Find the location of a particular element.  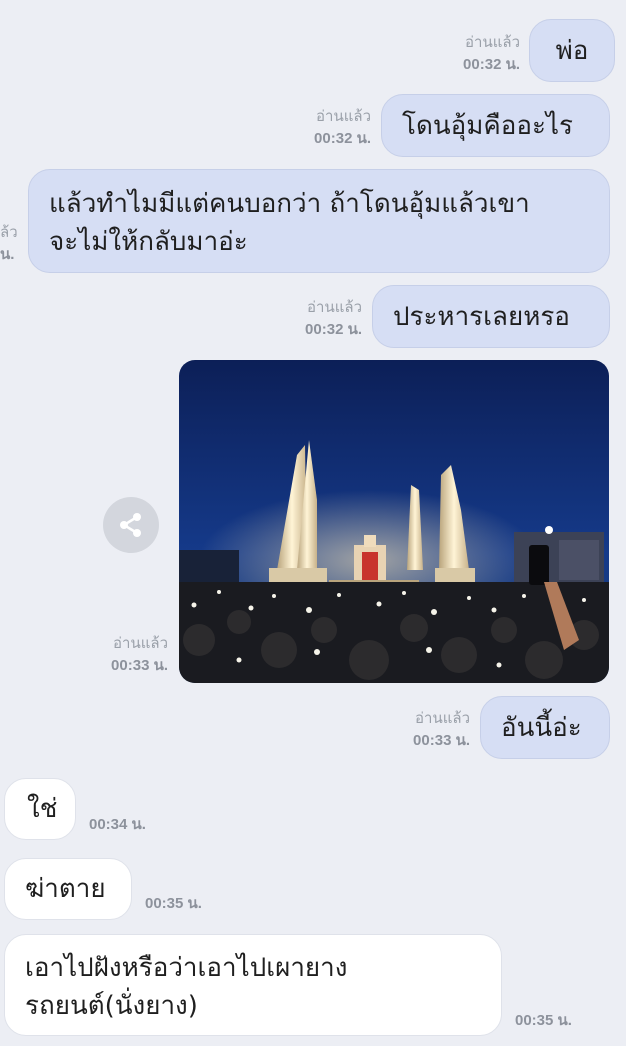

share-icon is located at coordinates (130, 525).